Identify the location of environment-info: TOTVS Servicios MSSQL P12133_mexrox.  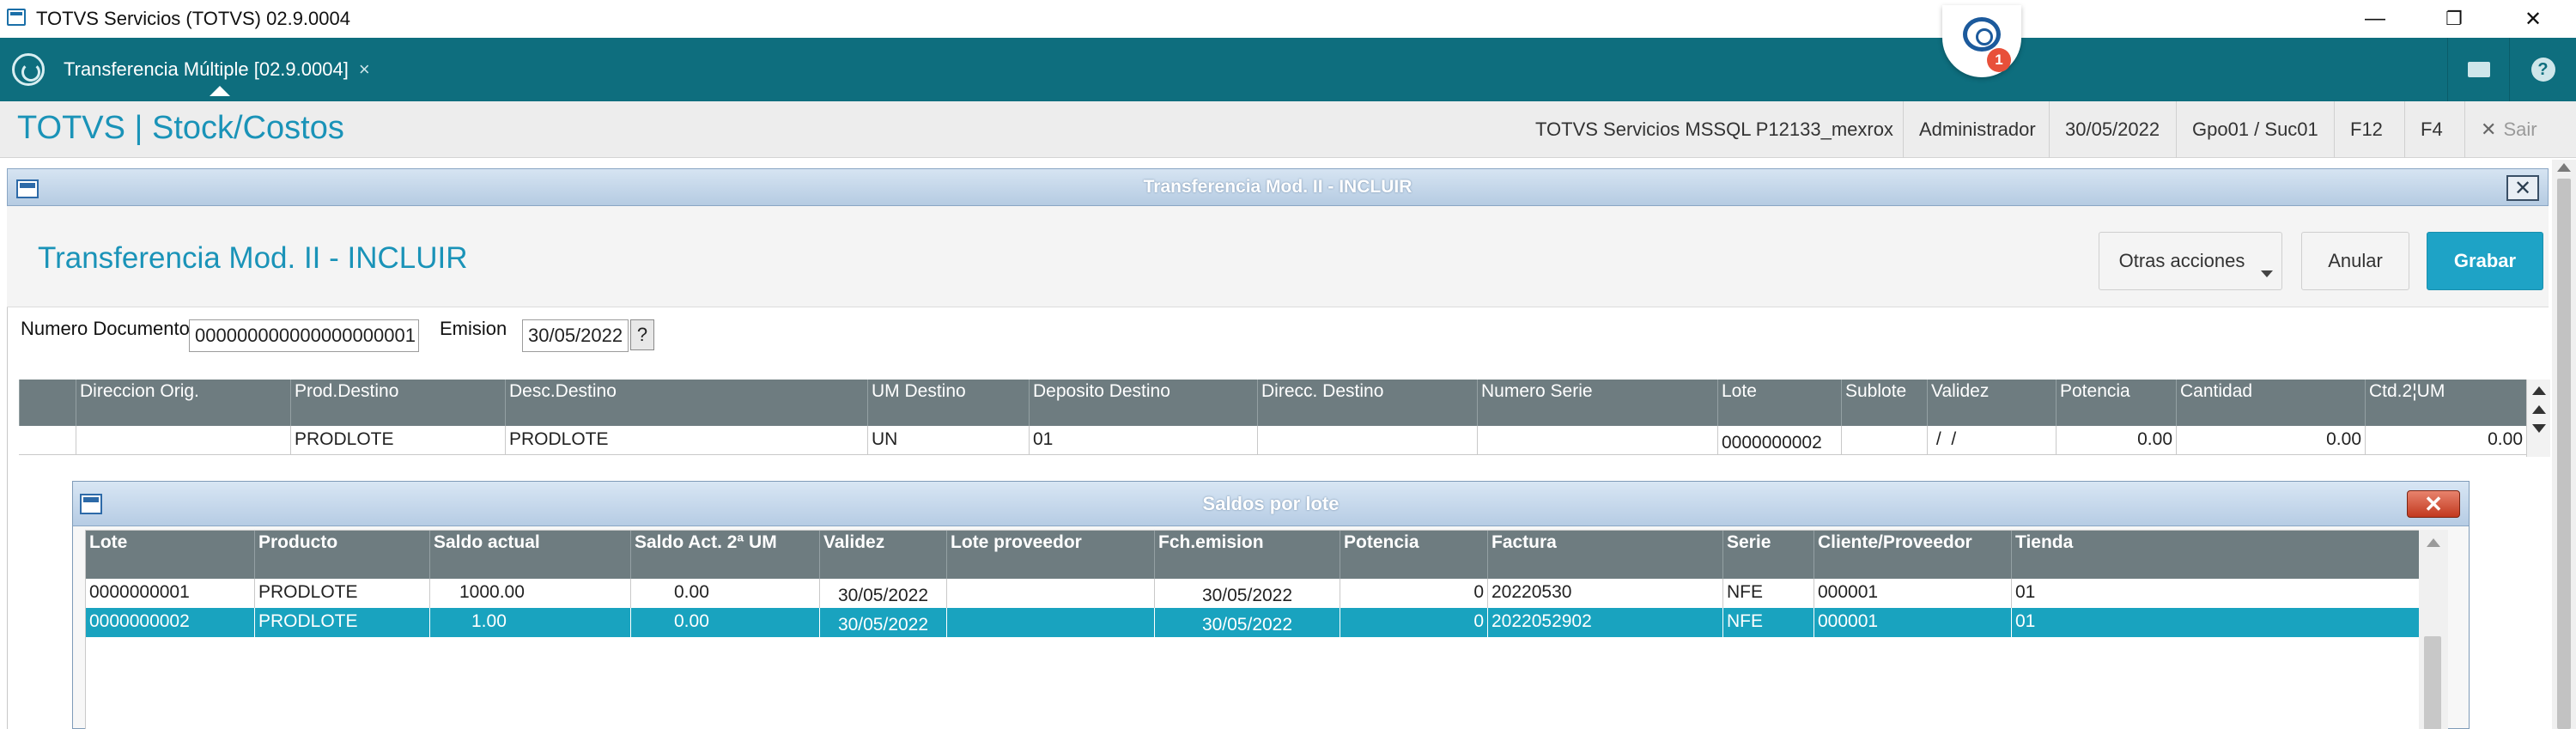
(1715, 129).